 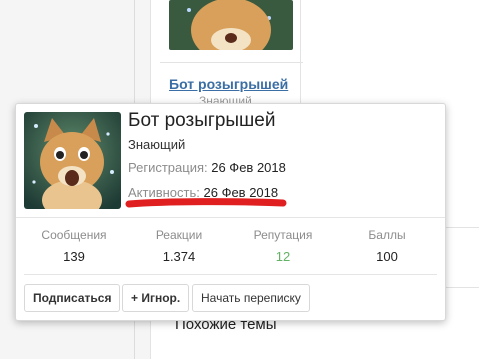 What do you see at coordinates (74, 246) in the screenshot?
I see `stat-messages: Сообщения 139` at bounding box center [74, 246].